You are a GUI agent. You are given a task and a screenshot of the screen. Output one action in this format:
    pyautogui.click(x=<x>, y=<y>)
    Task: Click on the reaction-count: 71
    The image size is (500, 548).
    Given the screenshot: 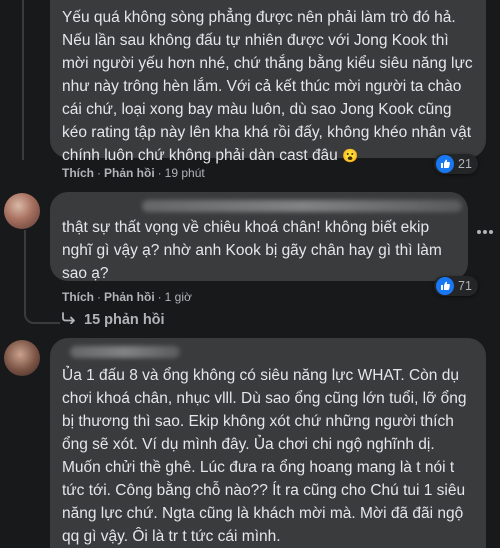 What is the action you would take?
    pyautogui.click(x=456, y=286)
    